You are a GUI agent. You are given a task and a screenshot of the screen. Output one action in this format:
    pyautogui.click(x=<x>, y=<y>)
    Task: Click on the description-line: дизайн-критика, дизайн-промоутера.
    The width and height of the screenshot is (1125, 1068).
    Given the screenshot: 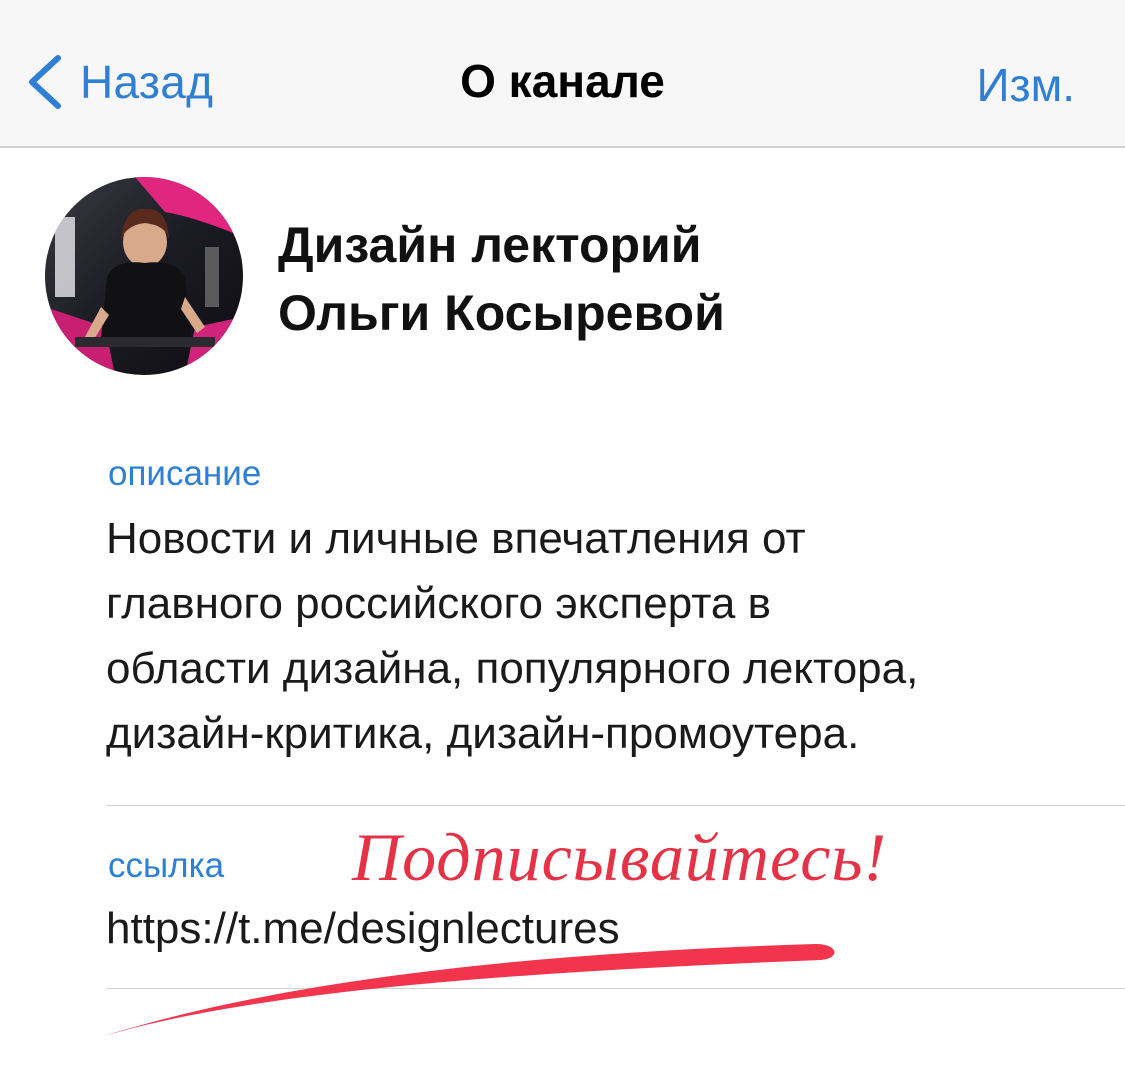 What is the action you would take?
    pyautogui.click(x=483, y=733)
    